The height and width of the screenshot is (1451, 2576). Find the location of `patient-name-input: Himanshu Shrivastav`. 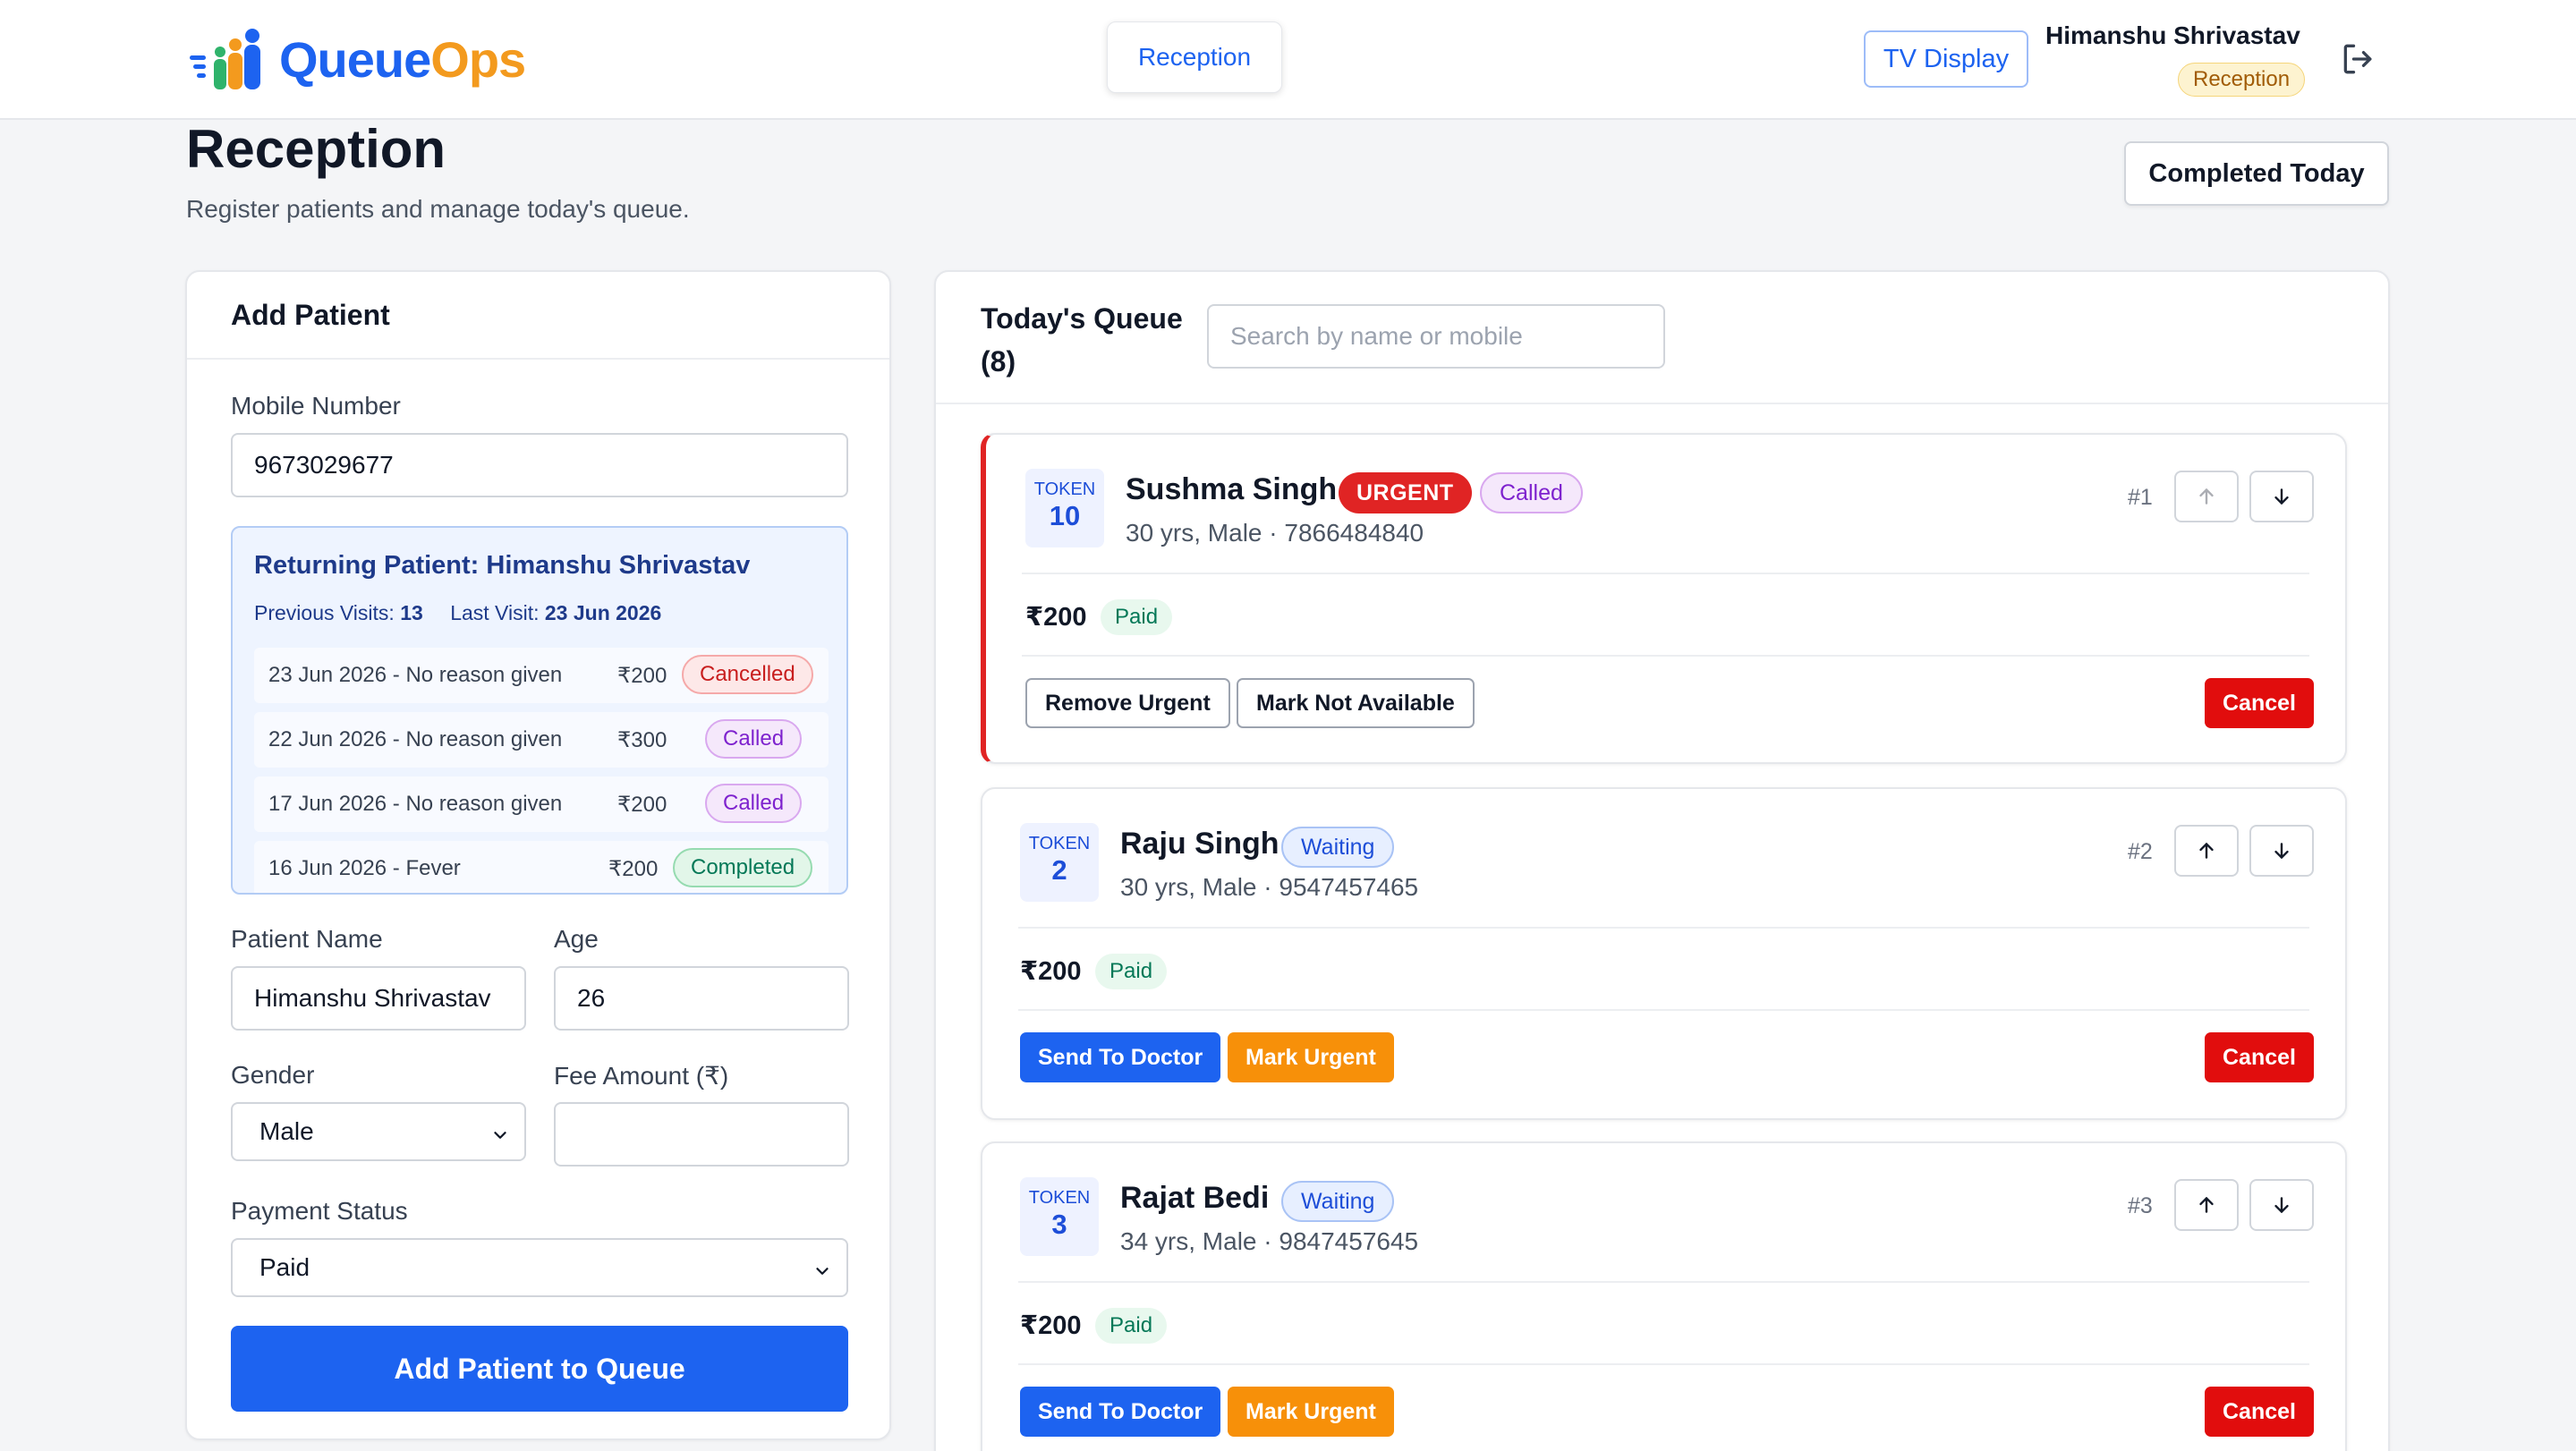

patient-name-input: Himanshu Shrivastav is located at coordinates (378, 998).